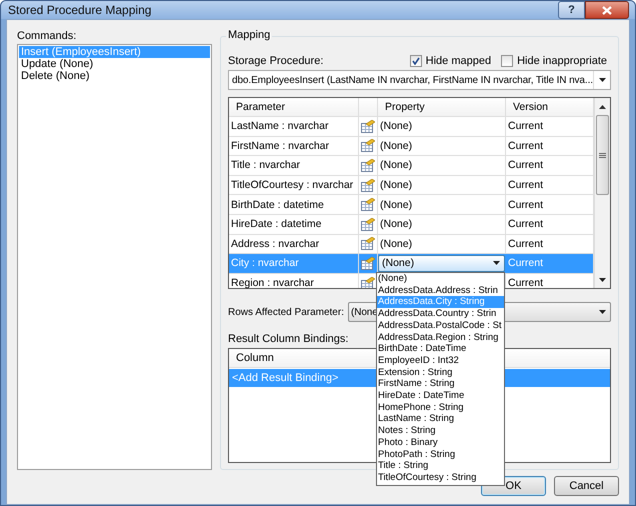 The height and width of the screenshot is (506, 636). Describe the element at coordinates (294, 281) in the screenshot. I see `table-cell: Region : nvarchar` at that location.